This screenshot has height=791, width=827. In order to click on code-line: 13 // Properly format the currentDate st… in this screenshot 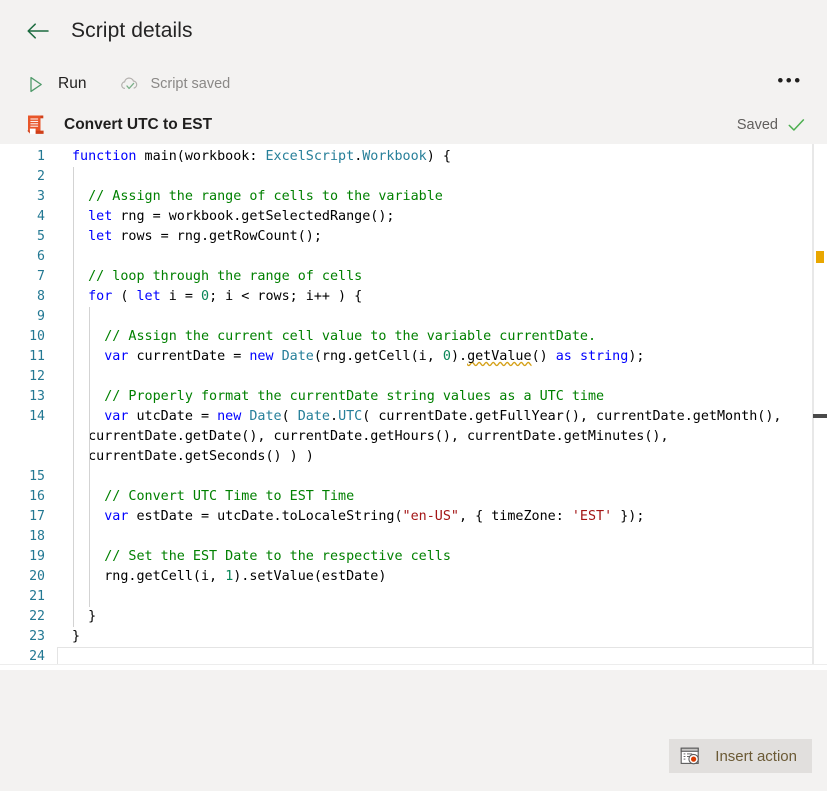, I will do `click(413, 397)`.